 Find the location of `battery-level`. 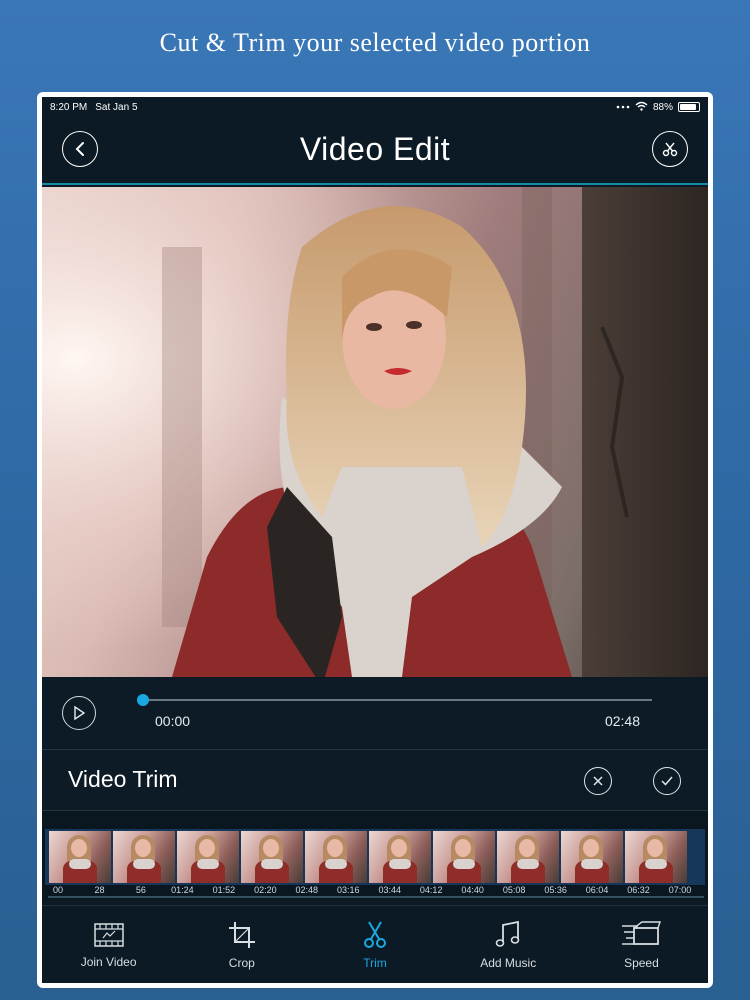

battery-level is located at coordinates (688, 107).